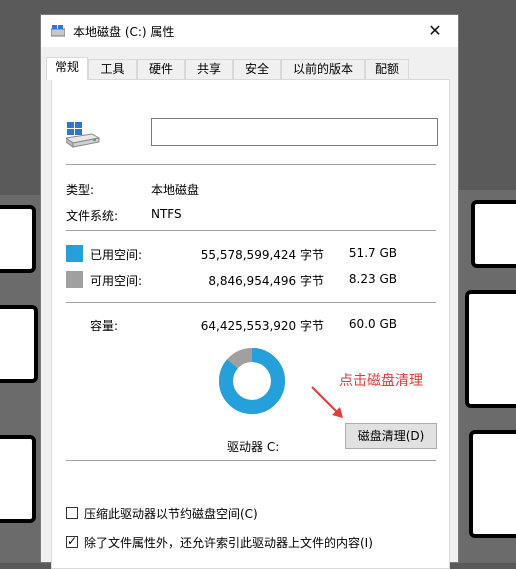 The image size is (516, 569). I want to click on free-space-size: 8.23 GB, so click(372, 279).